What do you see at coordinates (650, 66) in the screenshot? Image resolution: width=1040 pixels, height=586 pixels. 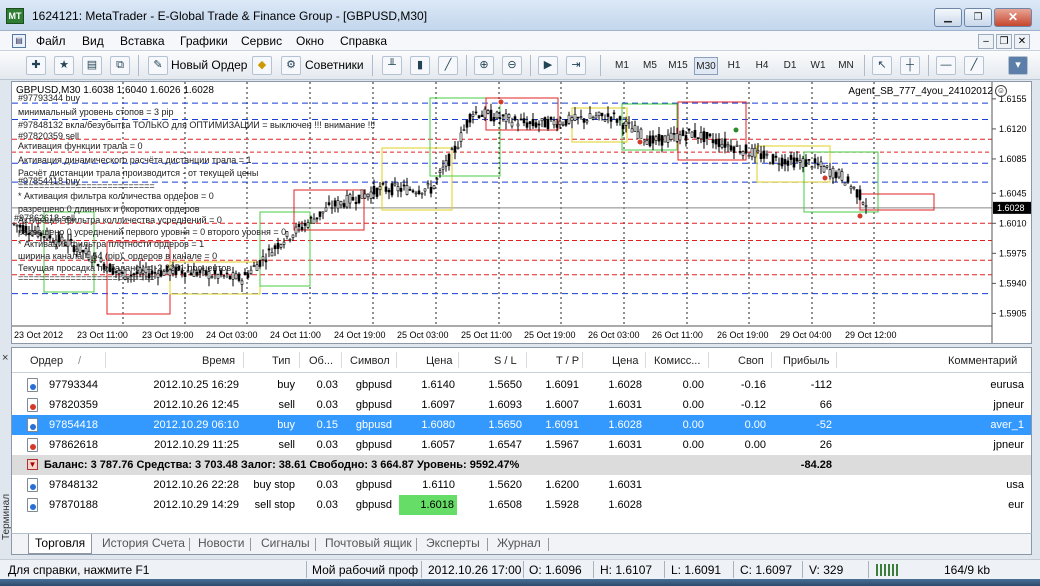 I see `timeframe-m5-button: M5` at bounding box center [650, 66].